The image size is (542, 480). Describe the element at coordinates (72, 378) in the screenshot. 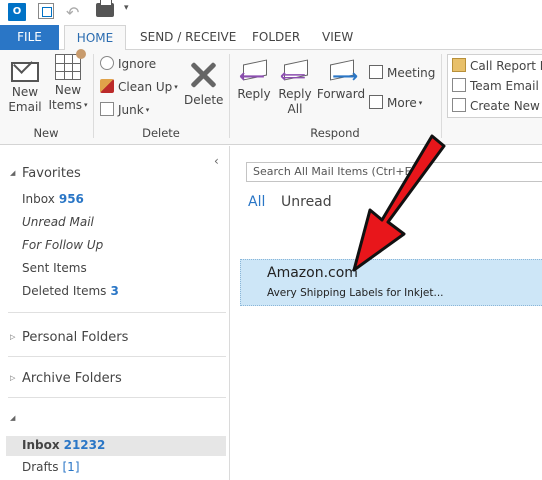

I see `archive-folders-label: Archive Folders` at that location.